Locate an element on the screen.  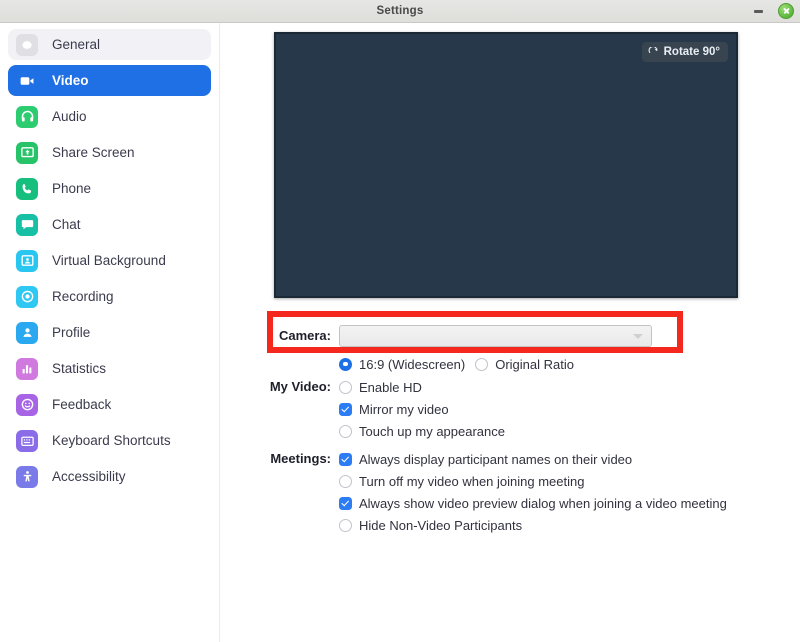
gear-icon is located at coordinates (27, 44).